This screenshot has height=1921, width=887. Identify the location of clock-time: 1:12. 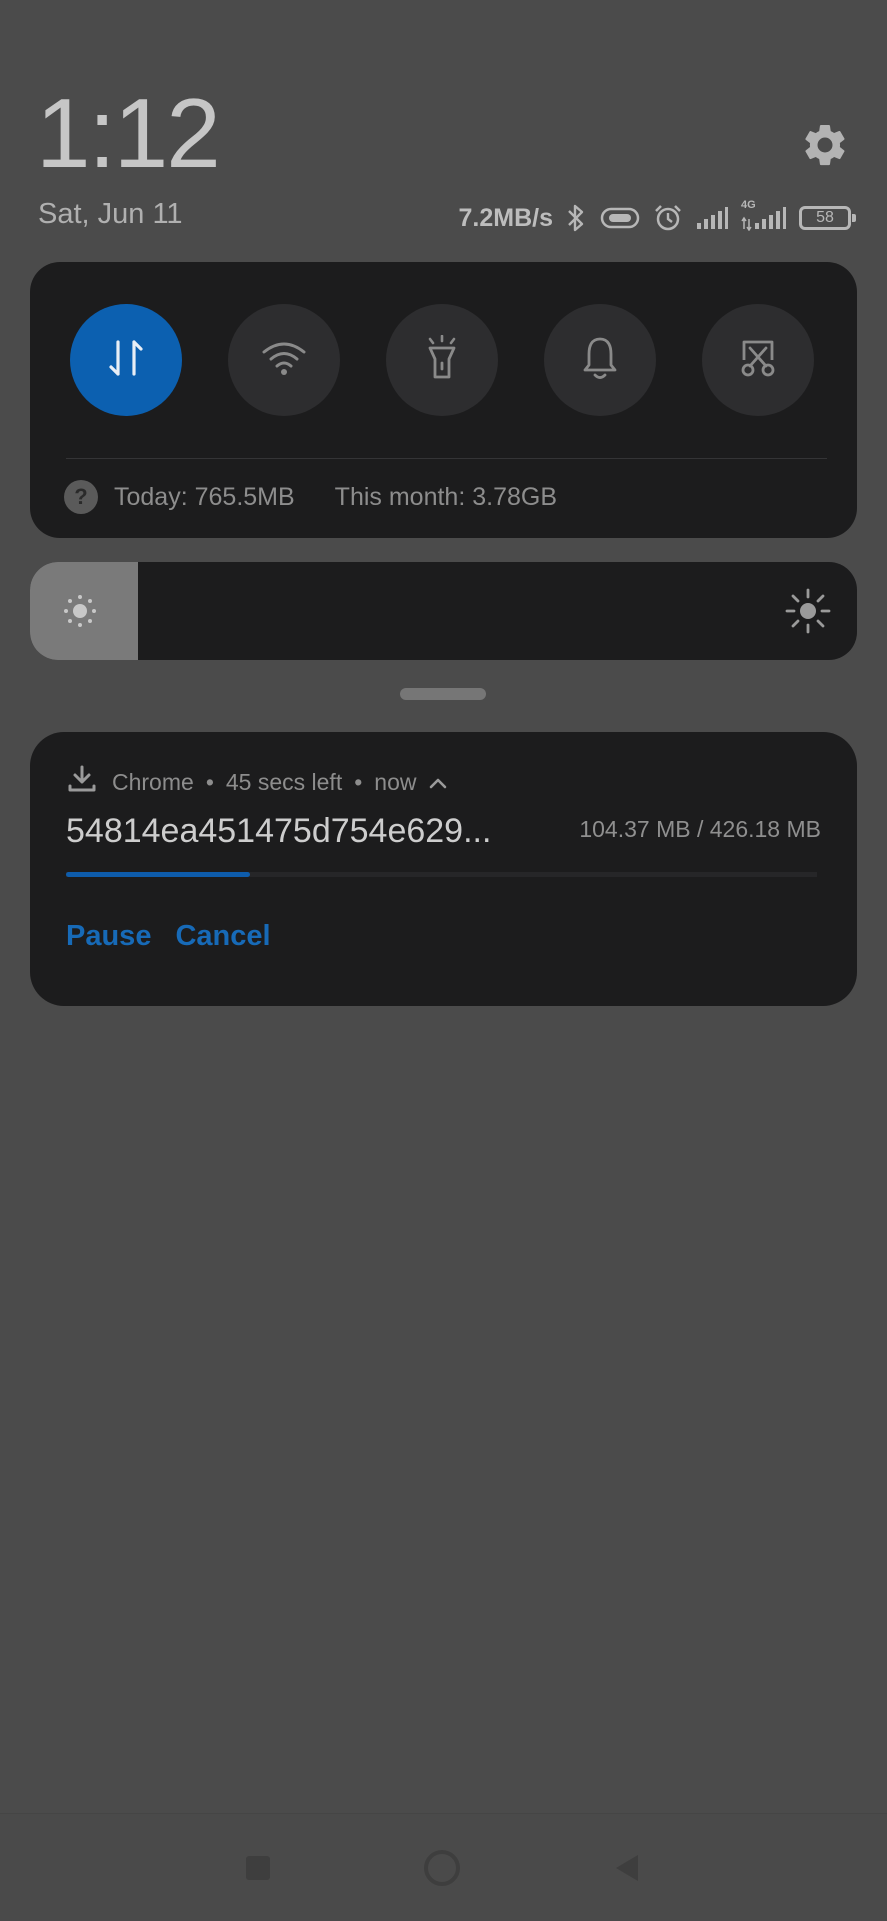
(128, 133).